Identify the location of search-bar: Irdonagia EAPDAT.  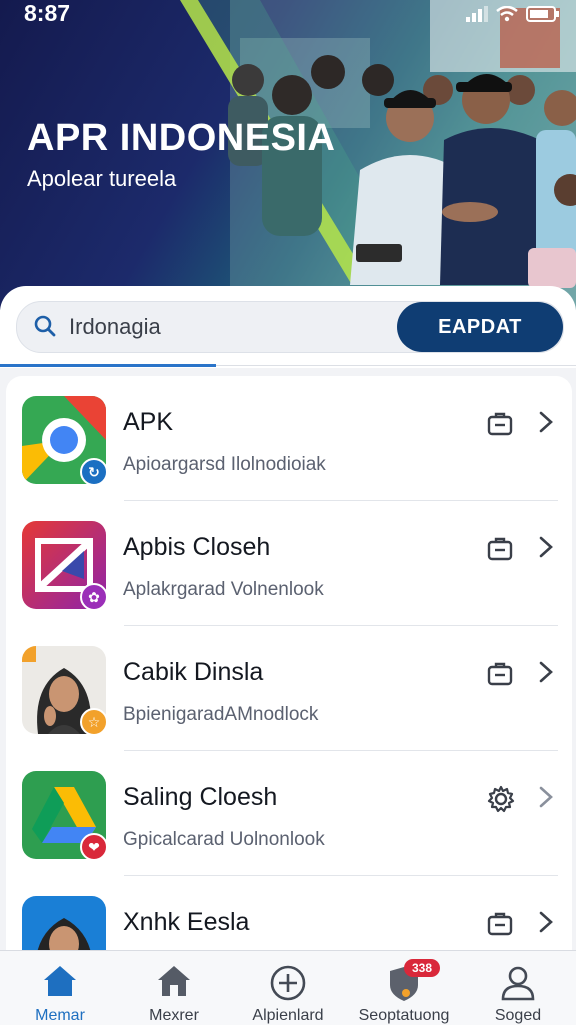
(290, 327).